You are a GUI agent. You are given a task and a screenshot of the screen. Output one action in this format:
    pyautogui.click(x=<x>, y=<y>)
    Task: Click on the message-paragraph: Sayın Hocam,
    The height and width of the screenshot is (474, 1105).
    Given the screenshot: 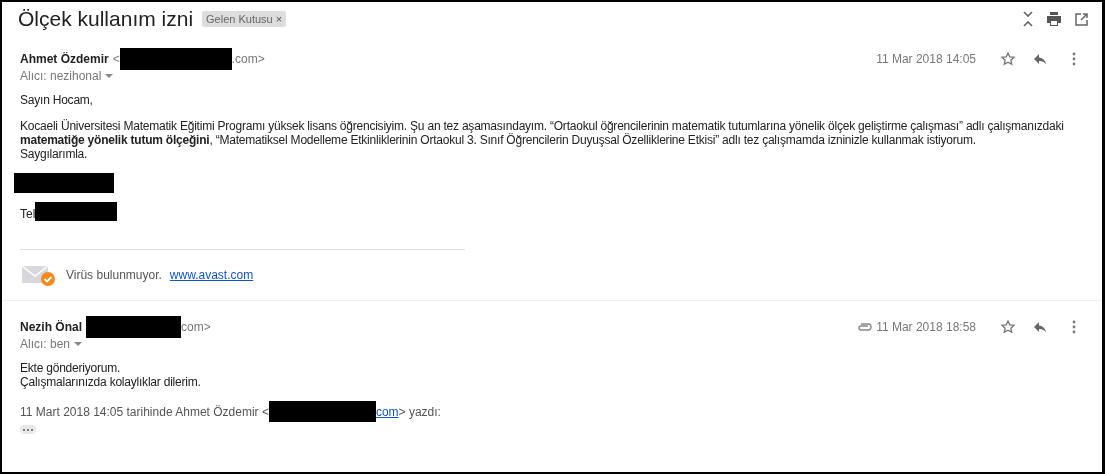 What is the action you would take?
    pyautogui.click(x=57, y=100)
    